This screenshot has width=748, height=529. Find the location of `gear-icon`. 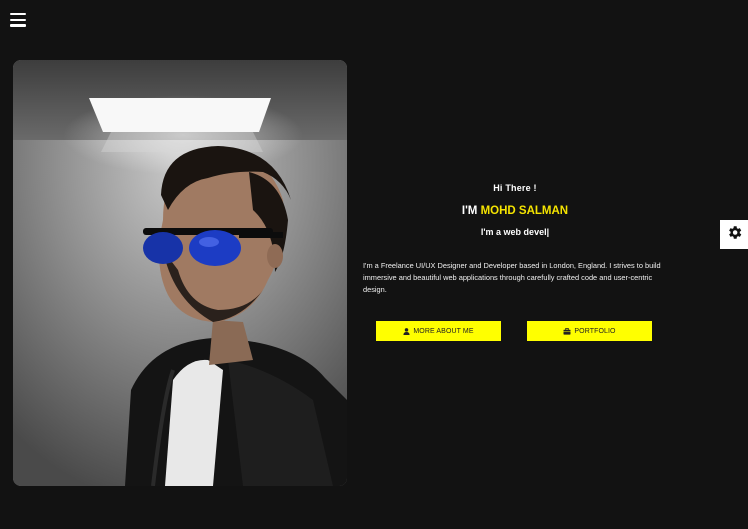

gear-icon is located at coordinates (734, 235).